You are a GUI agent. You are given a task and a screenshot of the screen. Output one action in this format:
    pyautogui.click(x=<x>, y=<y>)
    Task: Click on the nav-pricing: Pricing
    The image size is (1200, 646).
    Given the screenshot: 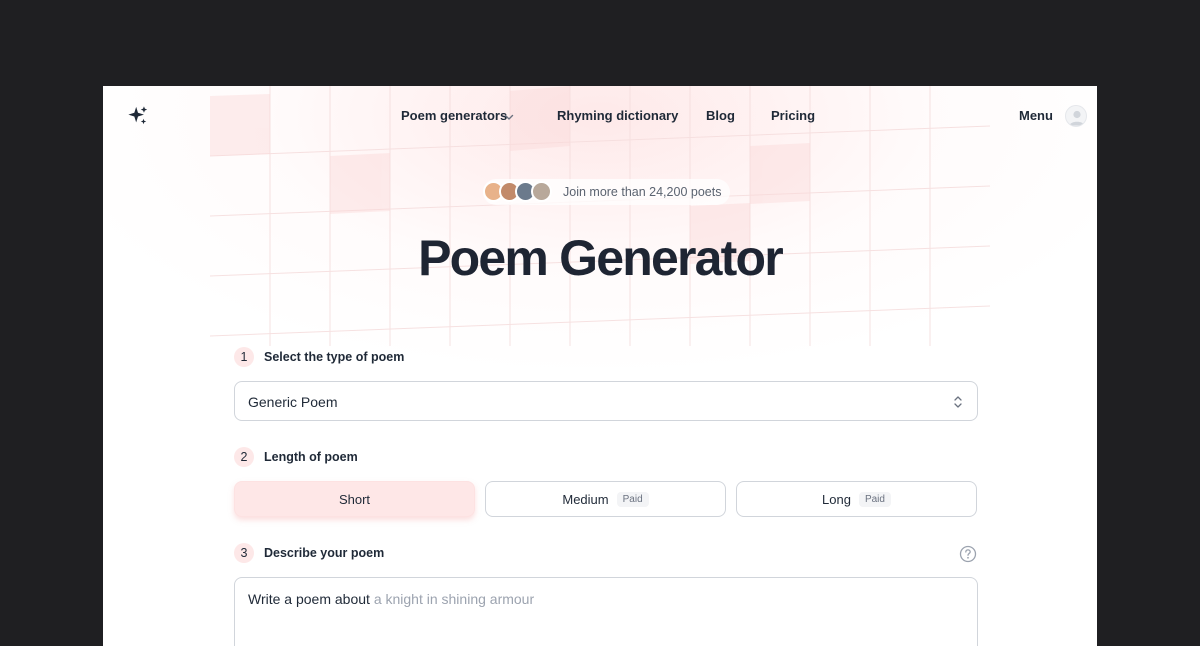 What is the action you would take?
    pyautogui.click(x=793, y=115)
    